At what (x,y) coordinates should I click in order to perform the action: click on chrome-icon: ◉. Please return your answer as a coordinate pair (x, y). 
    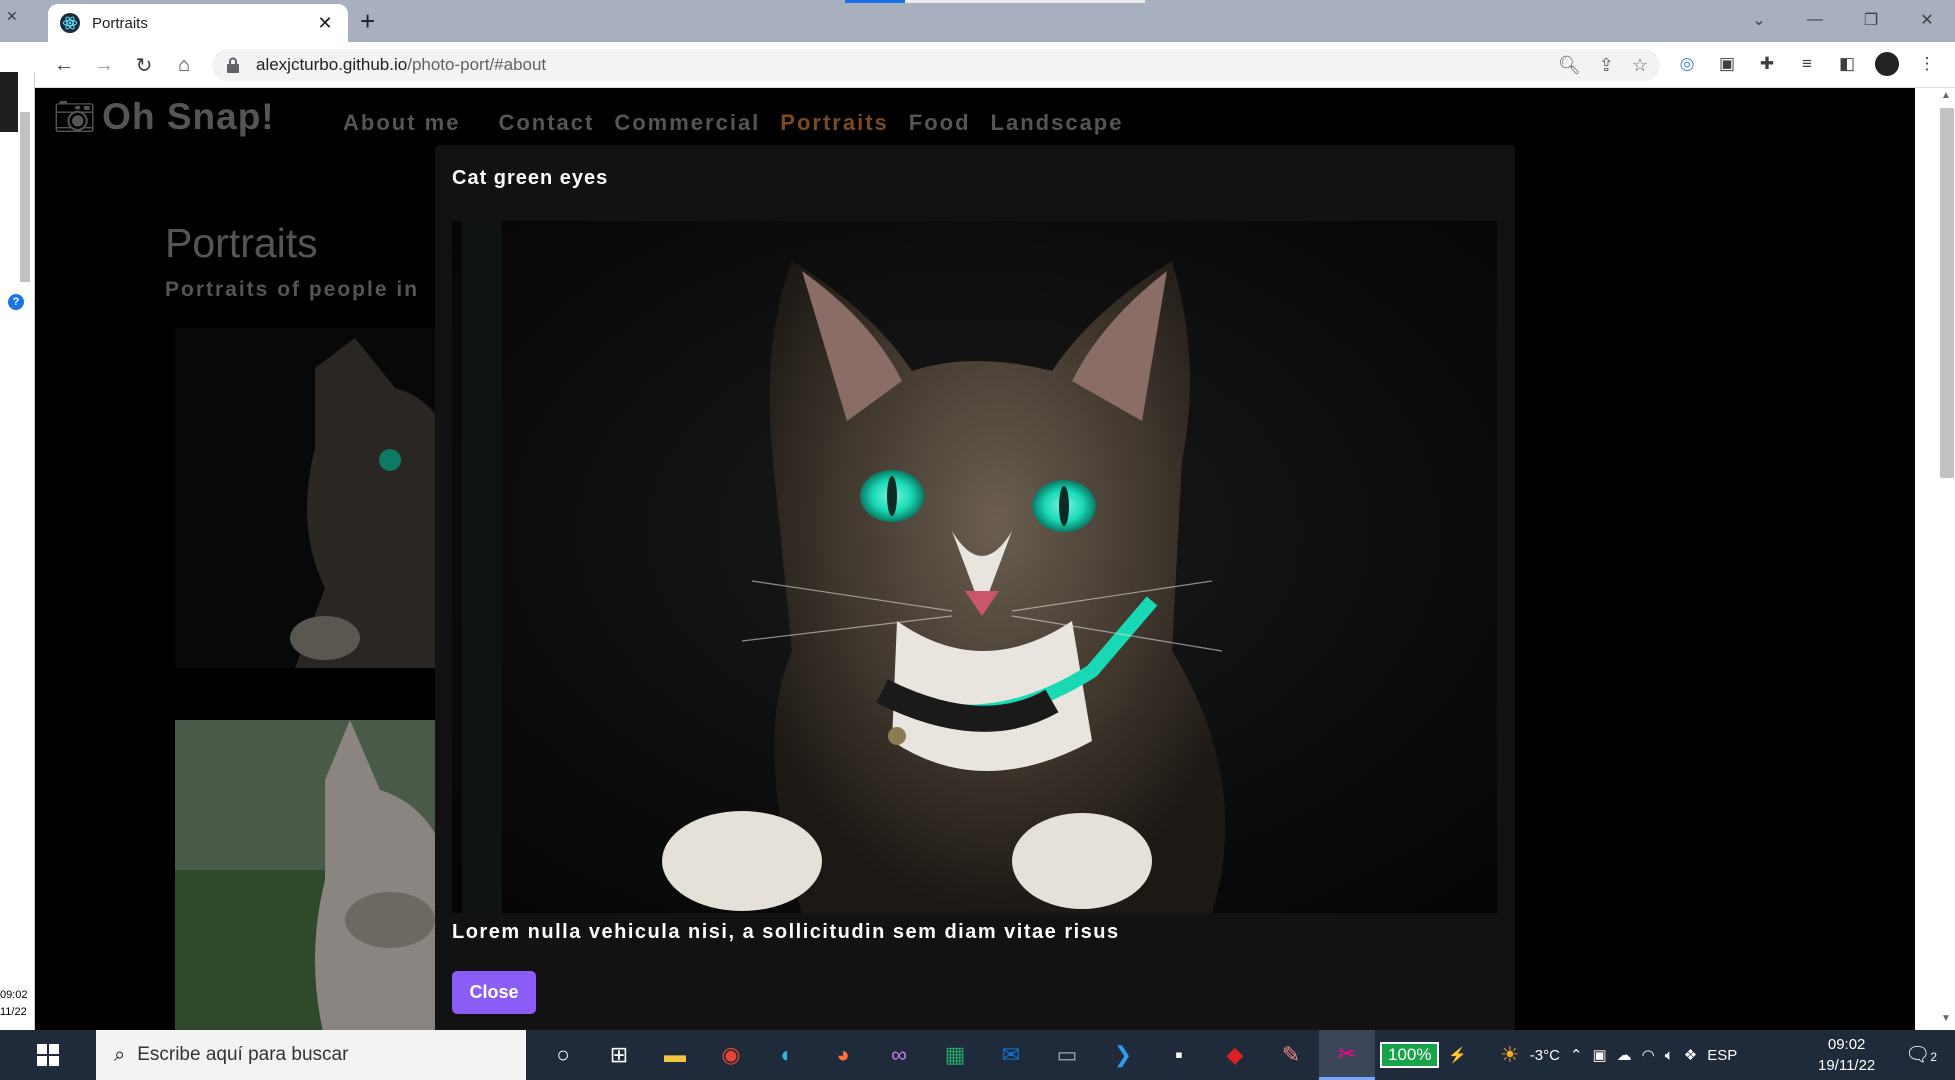
    Looking at the image, I should click on (731, 1055).